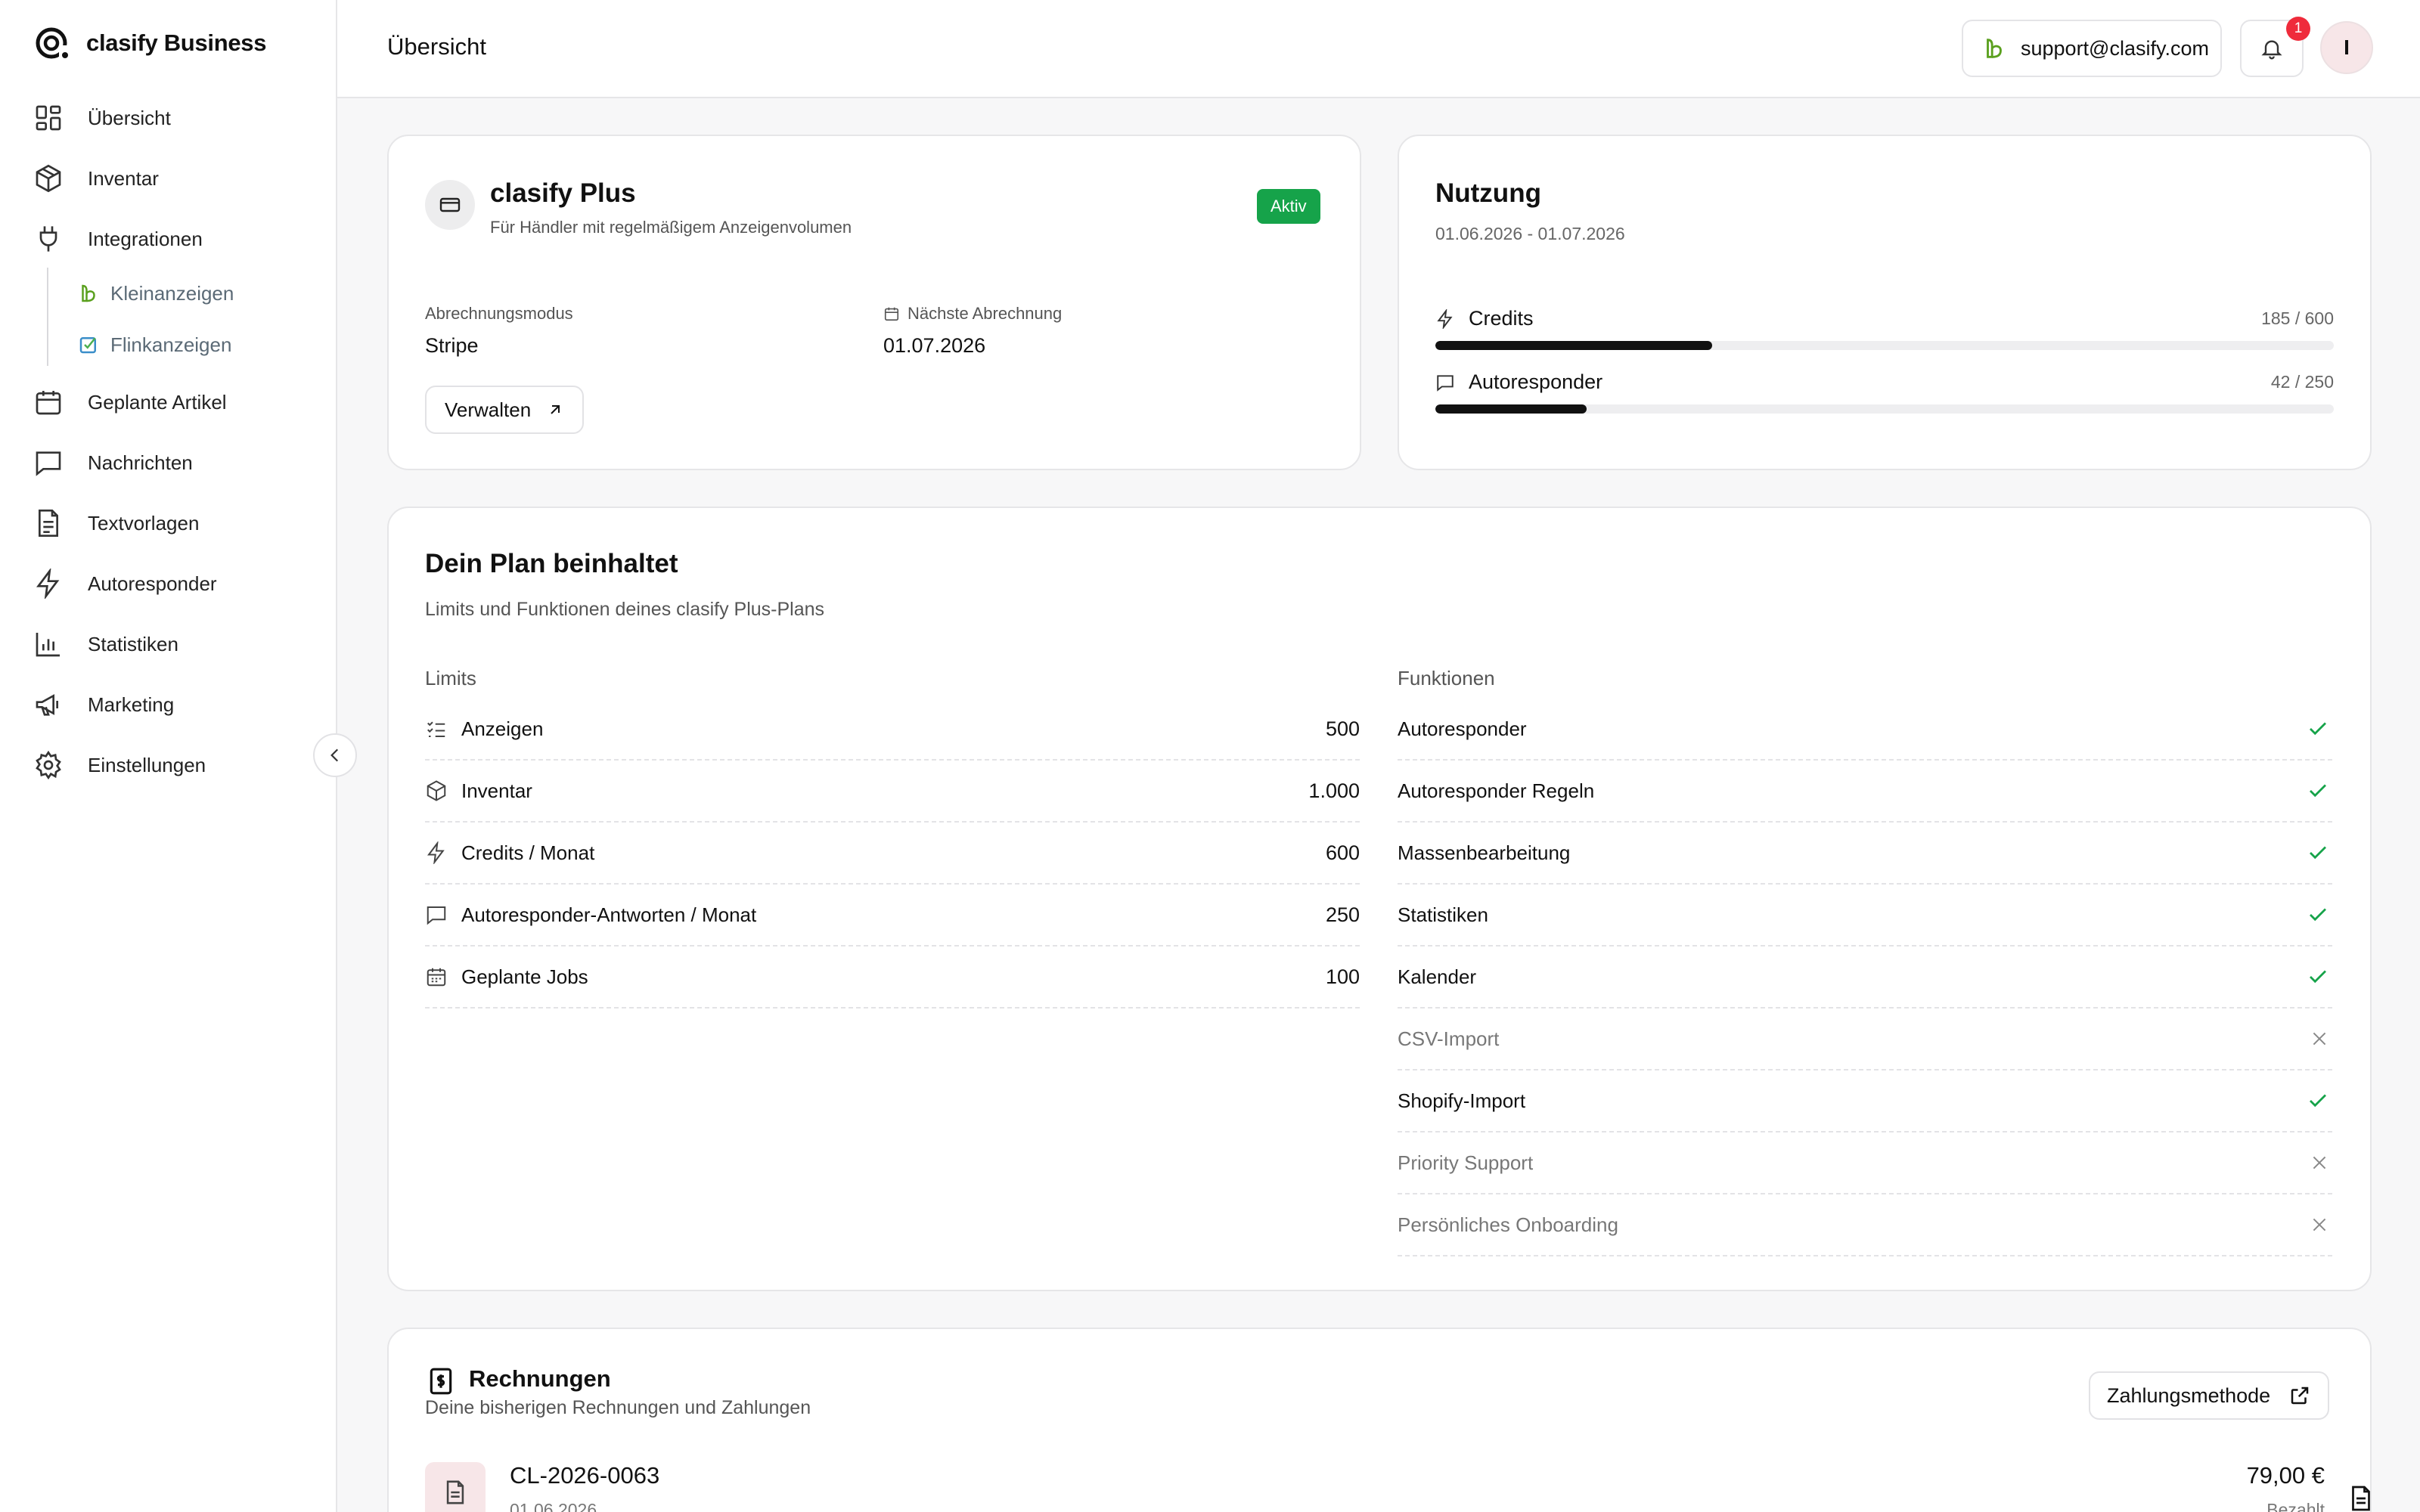  Describe the element at coordinates (1342, 977) in the screenshot. I see `limit-value: 100` at that location.